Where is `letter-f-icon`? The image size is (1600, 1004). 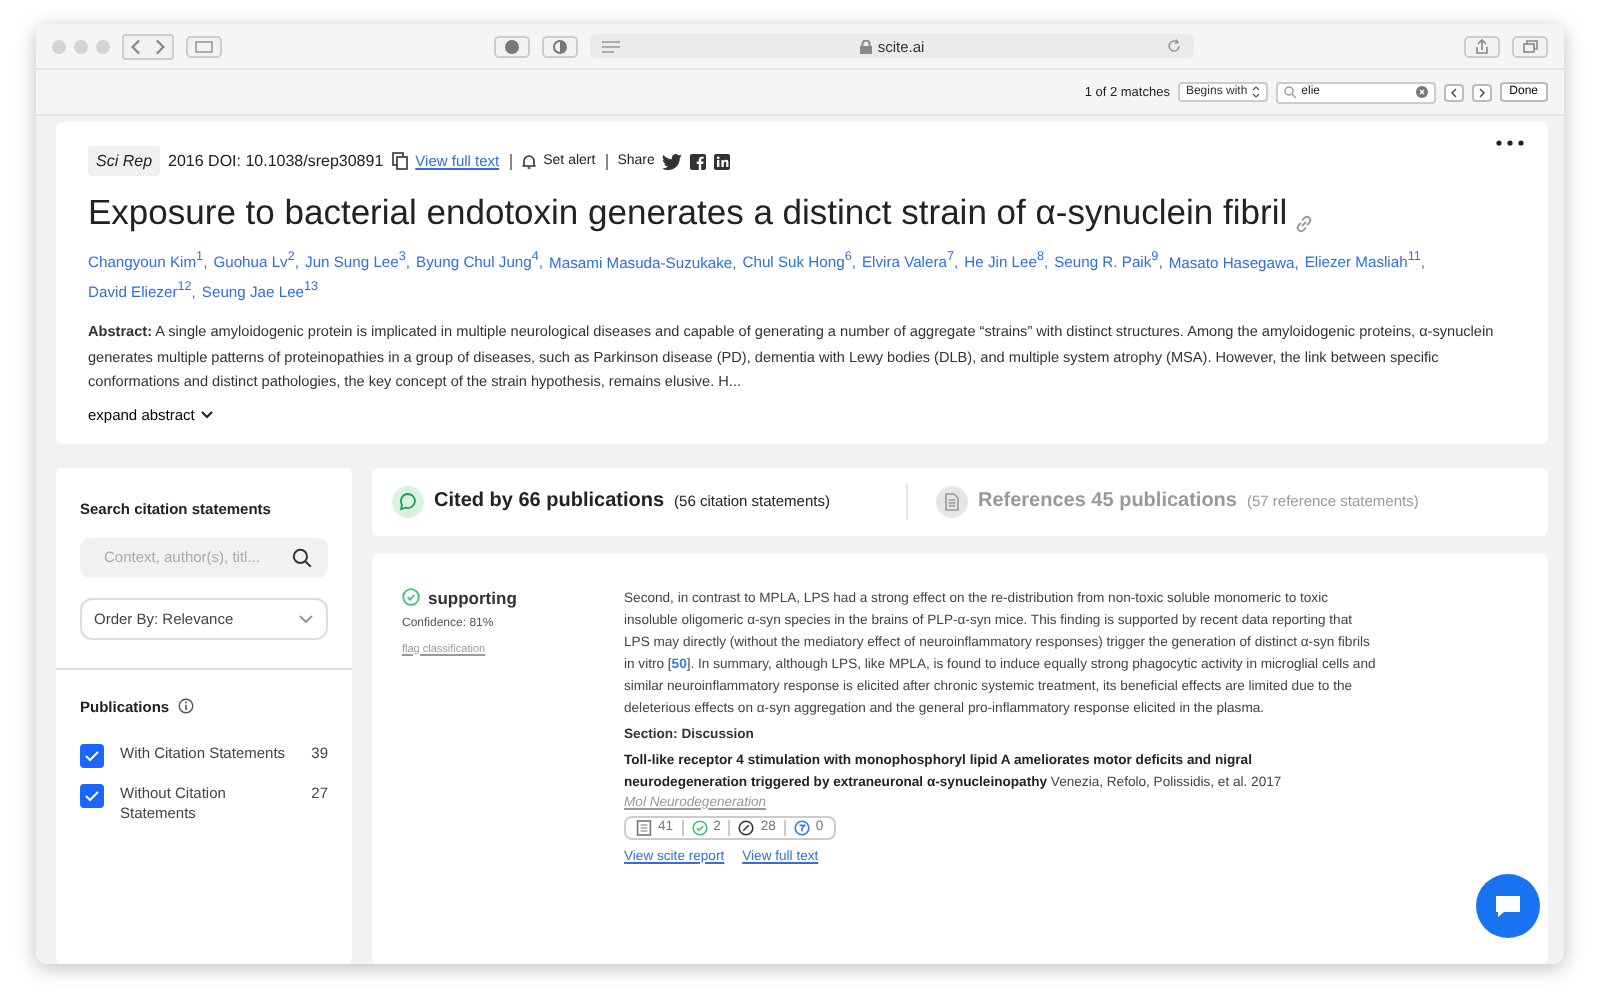 letter-f-icon is located at coordinates (698, 161).